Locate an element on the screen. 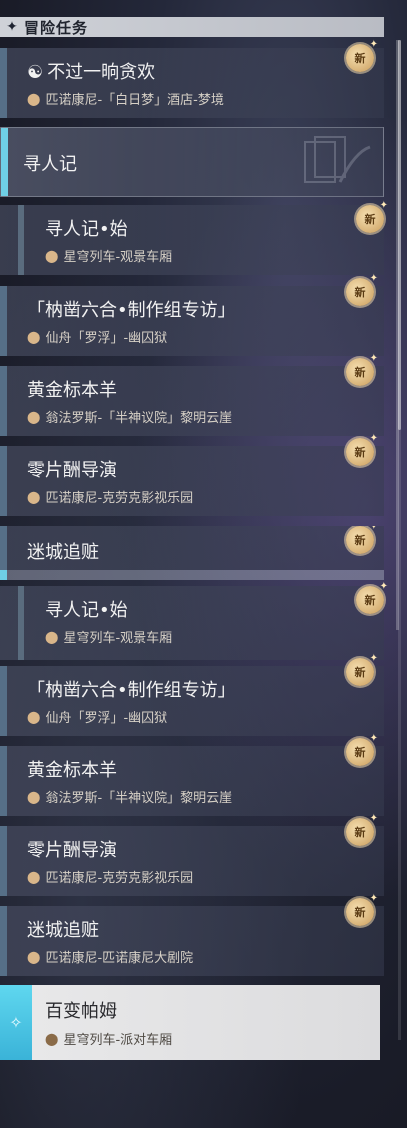 The height and width of the screenshot is (1128, 407). quest-title: 寻人记•始 is located at coordinates (86, 610).